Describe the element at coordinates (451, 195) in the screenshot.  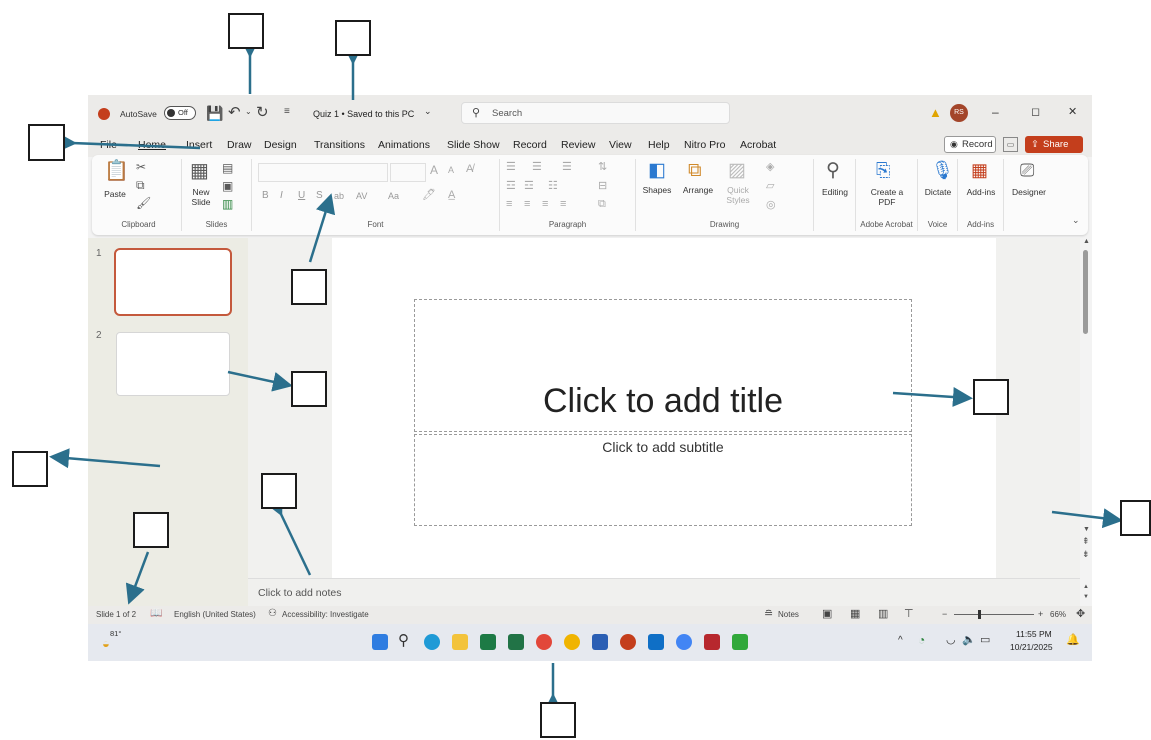
I see `font-color-icon: A̲` at that location.